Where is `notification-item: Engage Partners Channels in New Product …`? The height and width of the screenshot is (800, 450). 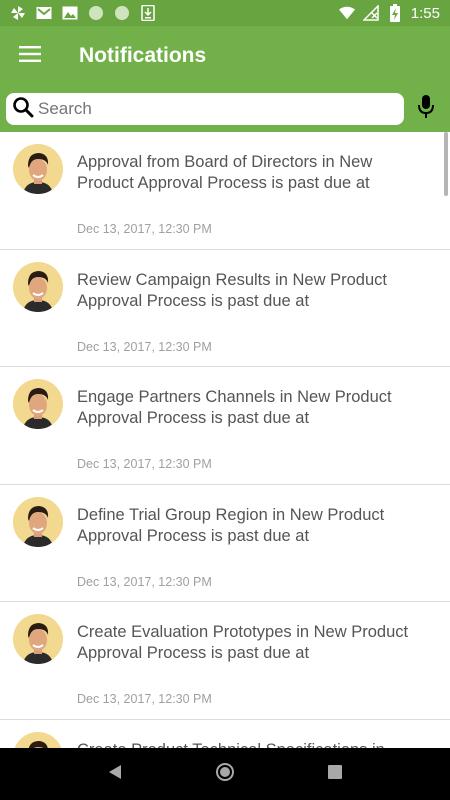 notification-item: Engage Partners Channels in New Product … is located at coordinates (225, 426).